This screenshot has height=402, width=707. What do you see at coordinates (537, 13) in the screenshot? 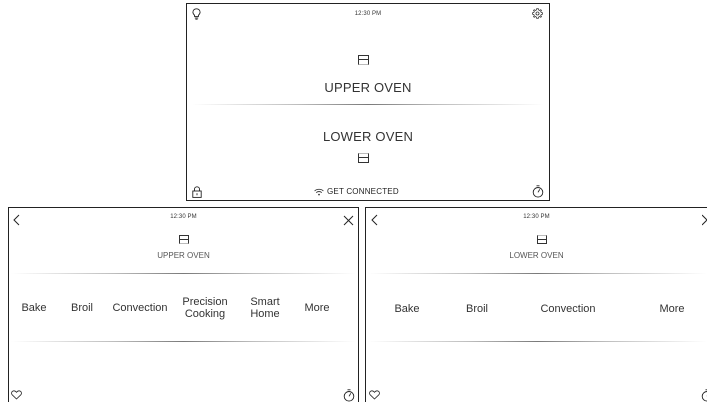
I see `gear-icon` at bounding box center [537, 13].